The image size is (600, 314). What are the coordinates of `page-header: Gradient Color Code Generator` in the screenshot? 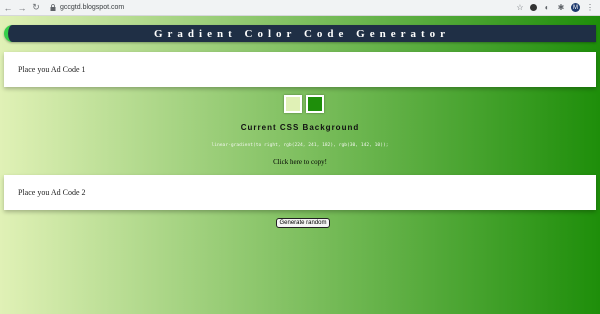 It's located at (300, 33).